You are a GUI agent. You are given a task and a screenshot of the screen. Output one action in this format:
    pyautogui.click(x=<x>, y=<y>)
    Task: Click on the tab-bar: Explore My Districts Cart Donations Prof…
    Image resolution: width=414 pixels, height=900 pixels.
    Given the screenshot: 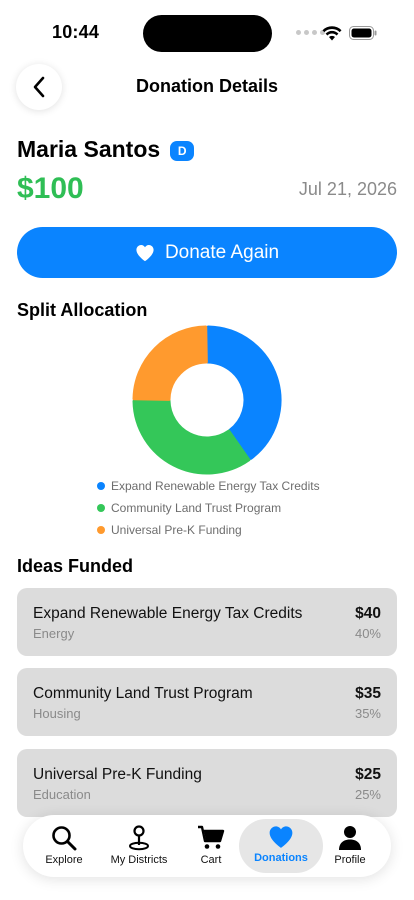 What is the action you would take?
    pyautogui.click(x=207, y=846)
    